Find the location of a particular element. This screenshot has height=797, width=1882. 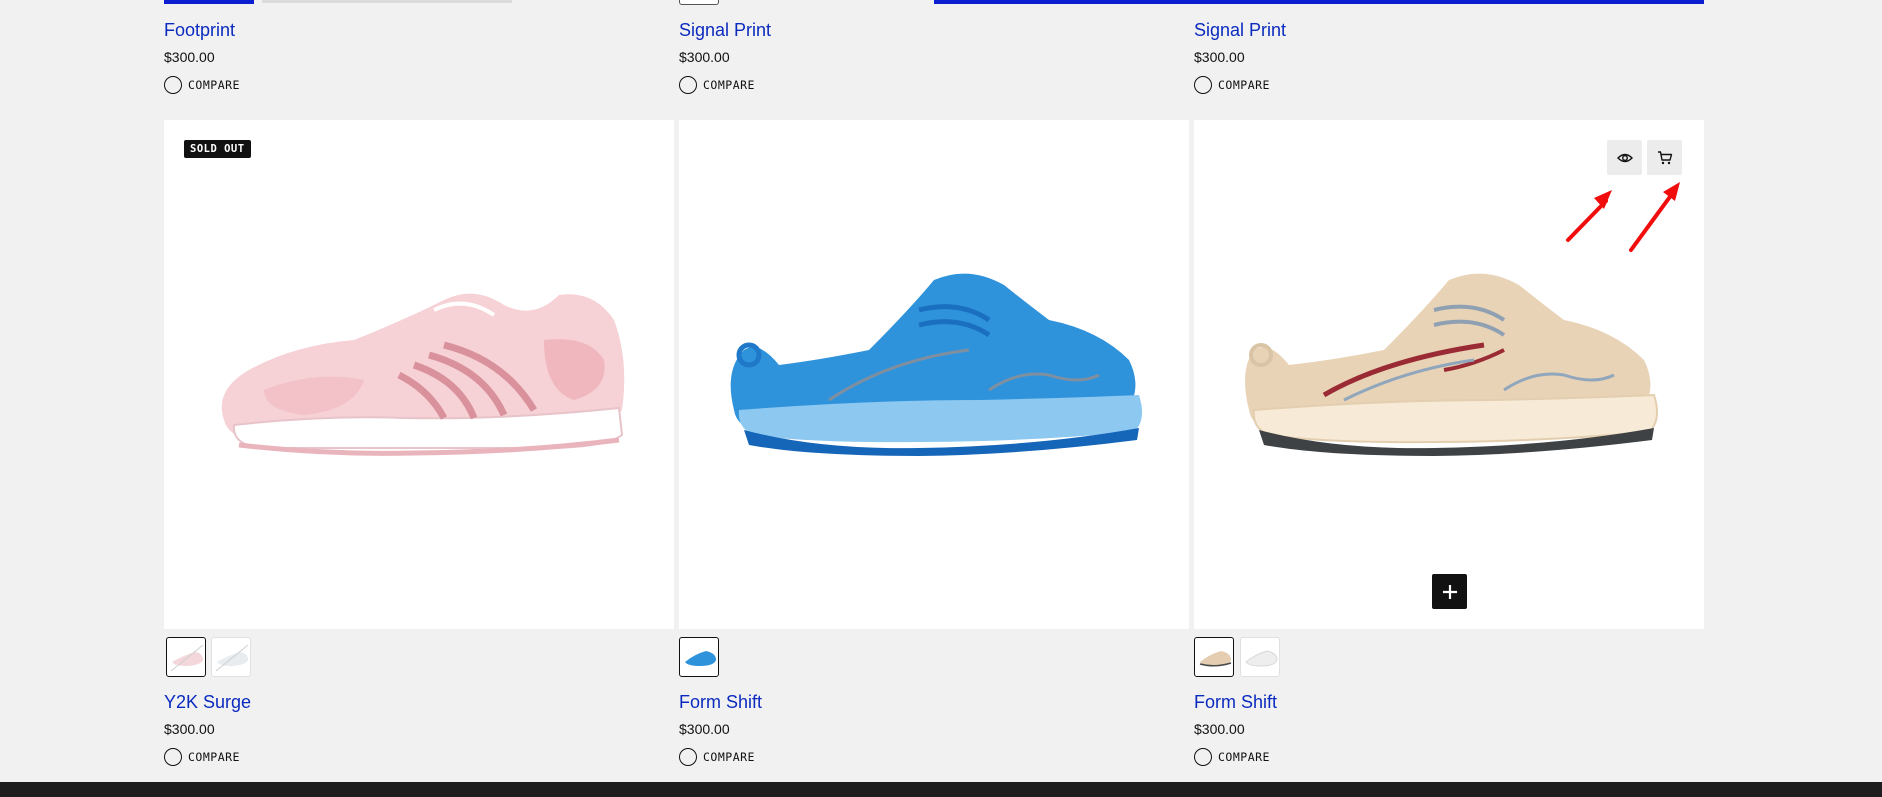

swatch-pink-white is located at coordinates (186, 657).